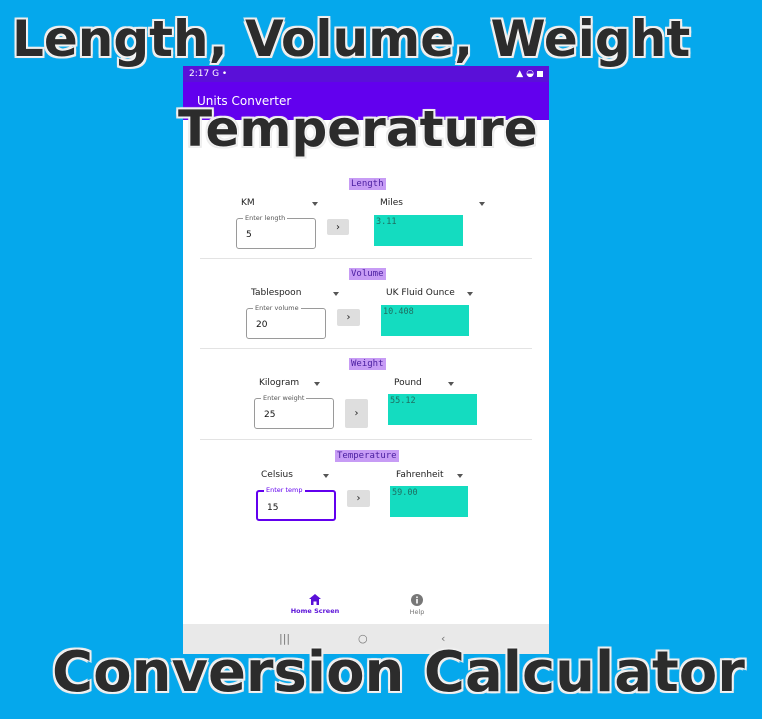  Describe the element at coordinates (420, 293) in the screenshot. I see `volume-to-unit-select: UK Fluid Ounce` at that location.